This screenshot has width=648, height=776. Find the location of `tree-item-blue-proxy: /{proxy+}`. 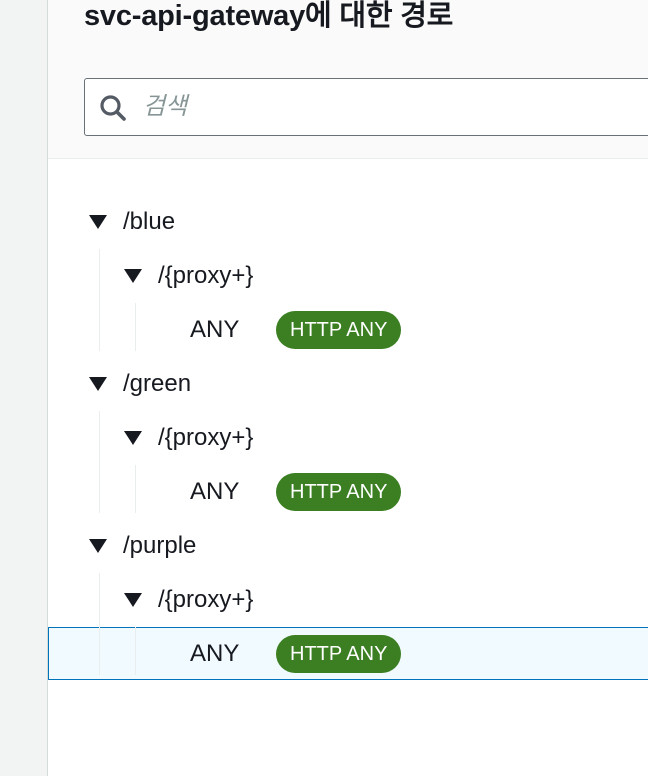

tree-item-blue-proxy: /{proxy+} is located at coordinates (188, 276).